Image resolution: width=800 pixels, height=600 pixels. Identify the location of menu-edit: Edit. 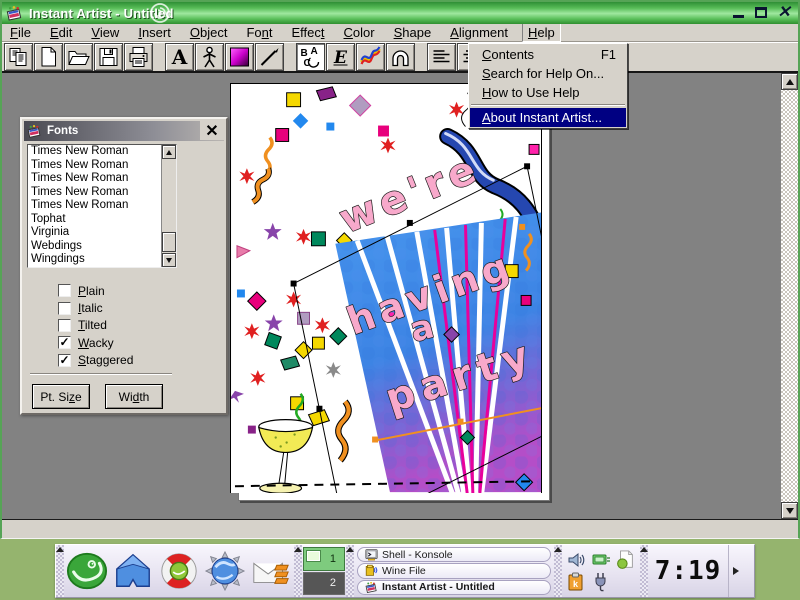
(61, 32).